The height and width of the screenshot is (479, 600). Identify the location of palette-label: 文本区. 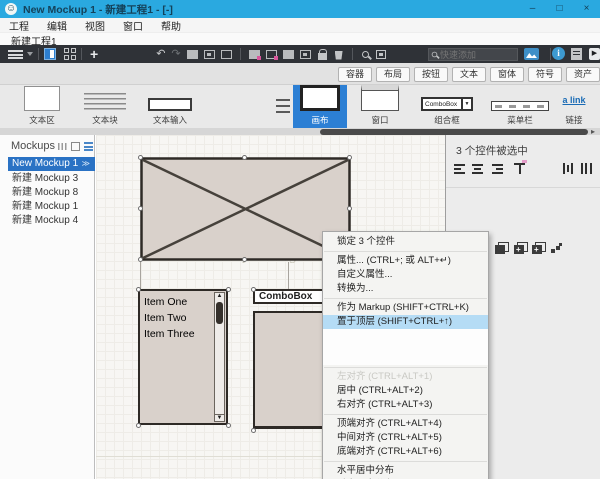
(42, 120).